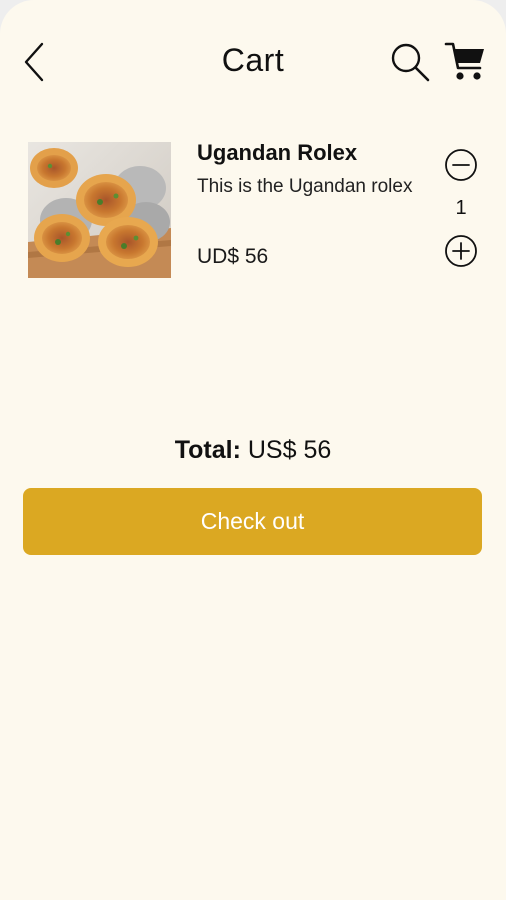 The image size is (506, 900). I want to click on plus-circle-icon, so click(461, 251).